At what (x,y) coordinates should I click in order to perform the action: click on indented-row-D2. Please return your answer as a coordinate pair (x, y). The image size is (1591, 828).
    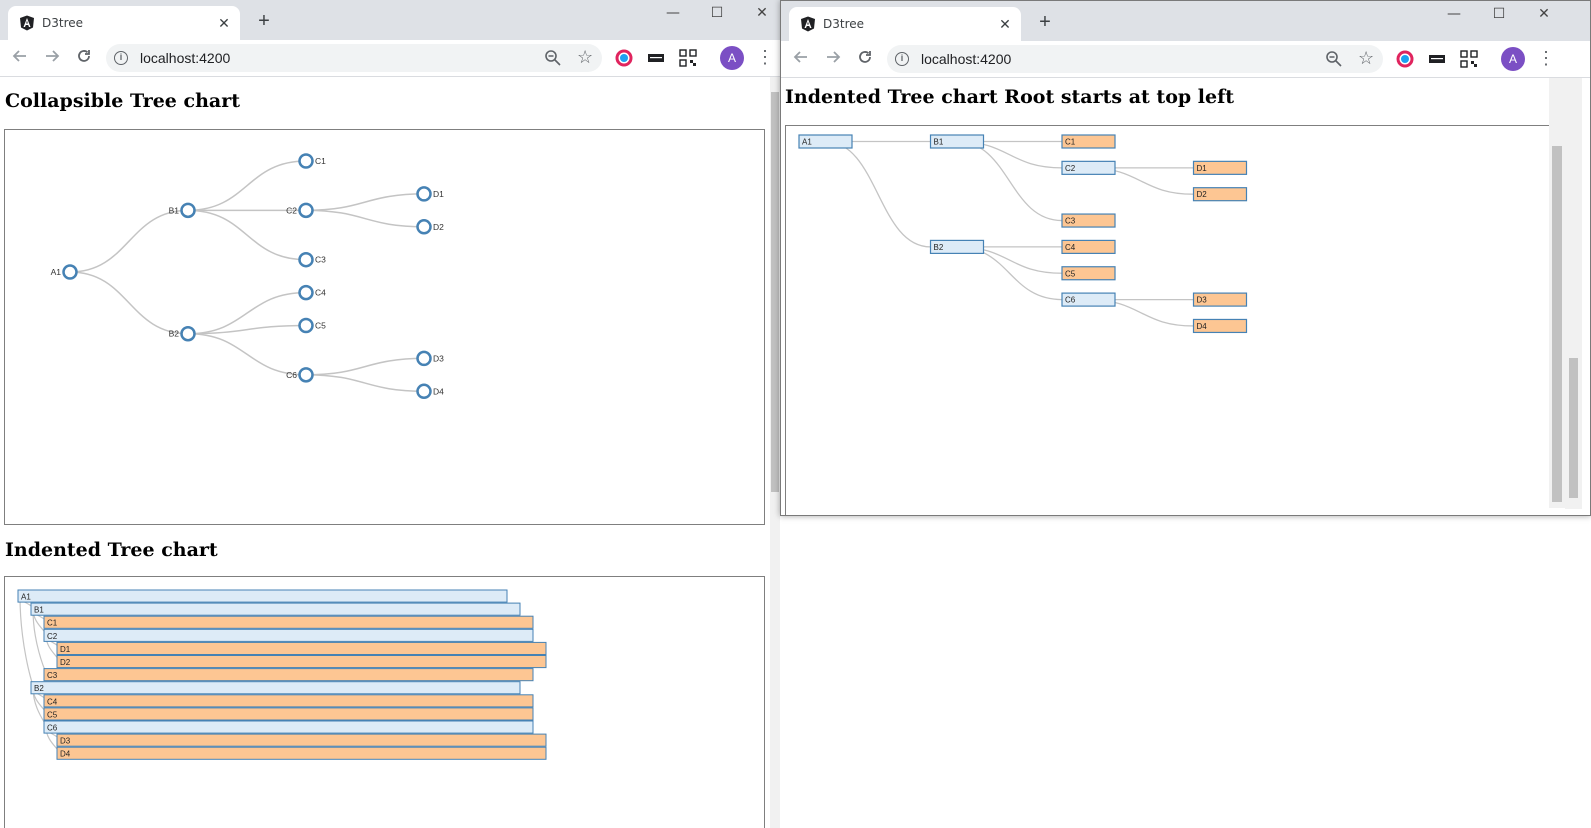
    Looking at the image, I should click on (301, 662).